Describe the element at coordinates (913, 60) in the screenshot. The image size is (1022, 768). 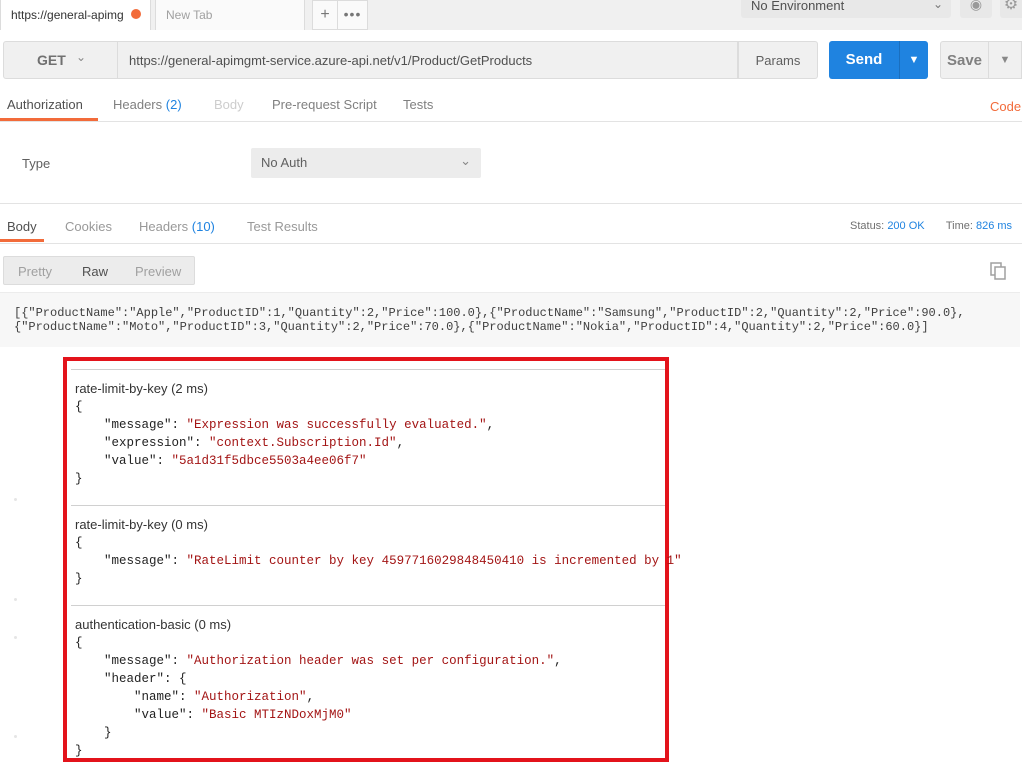
I see `send-options-chevron-icon: ▼` at that location.